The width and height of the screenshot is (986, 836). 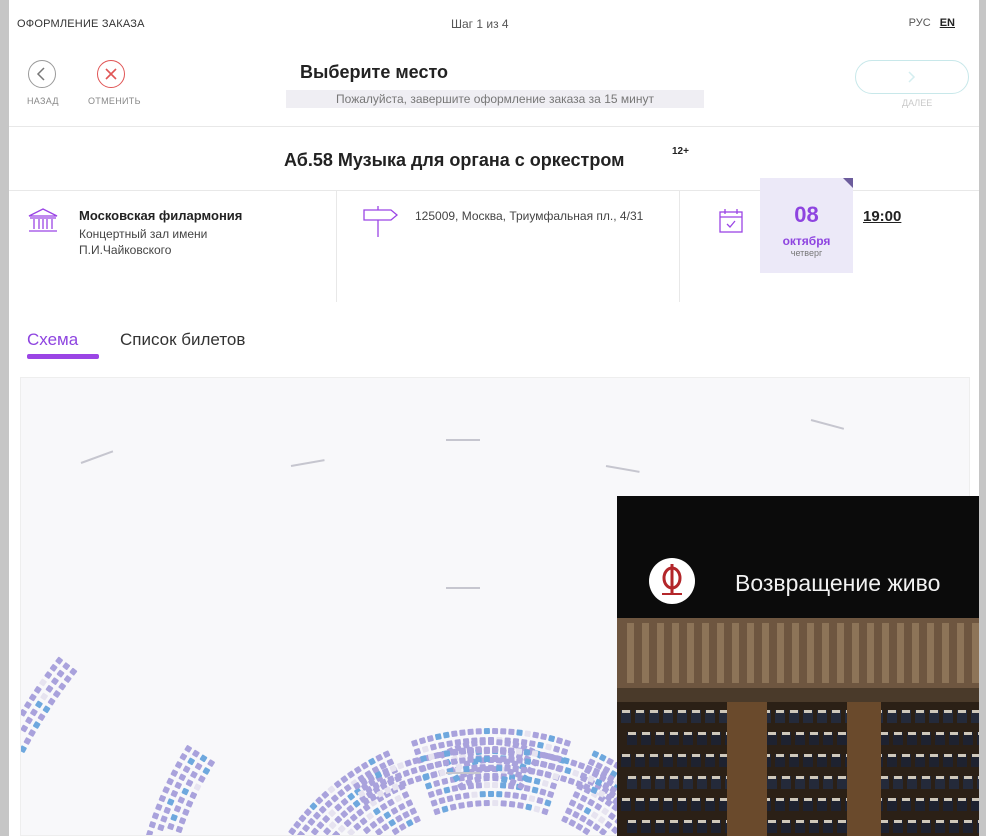 What do you see at coordinates (920, 23) in the screenshot?
I see `lang-ru-link: РУС` at bounding box center [920, 23].